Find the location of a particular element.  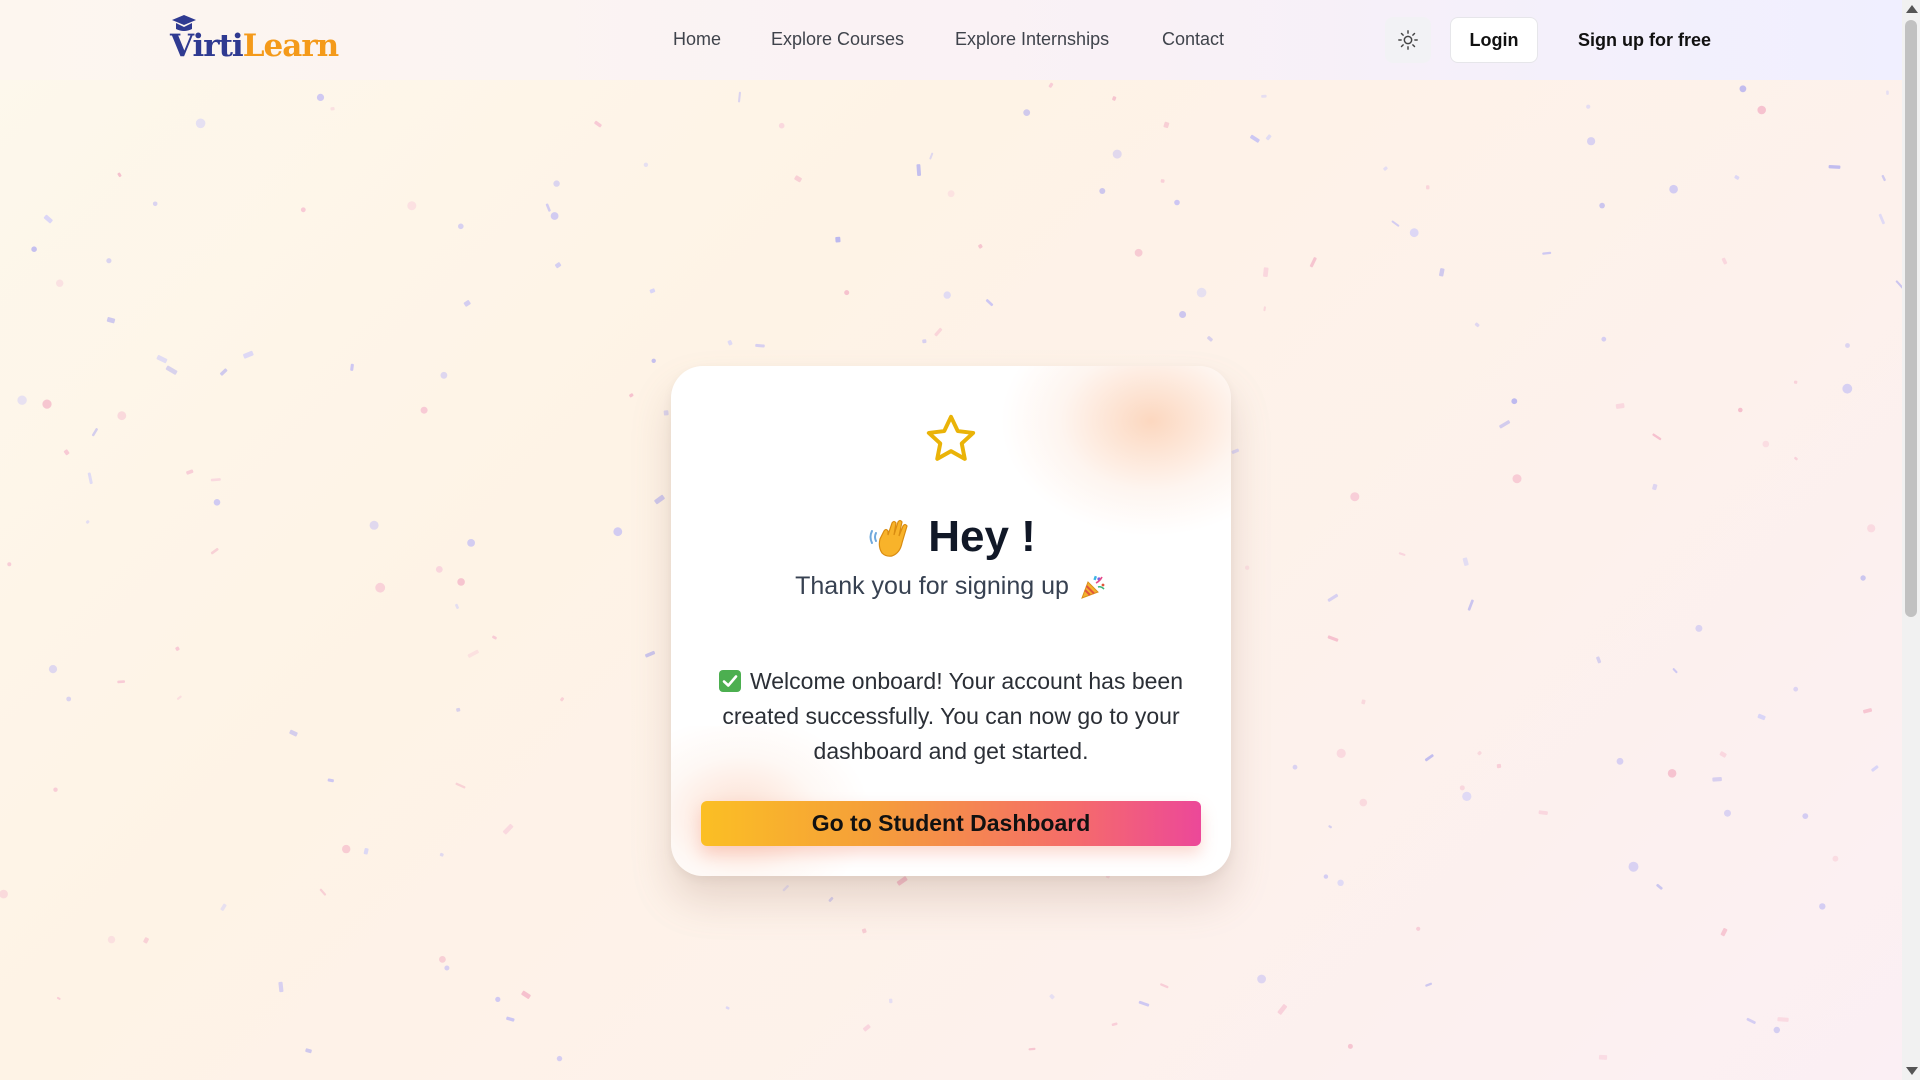

waving-hand-icon is located at coordinates (888, 538).